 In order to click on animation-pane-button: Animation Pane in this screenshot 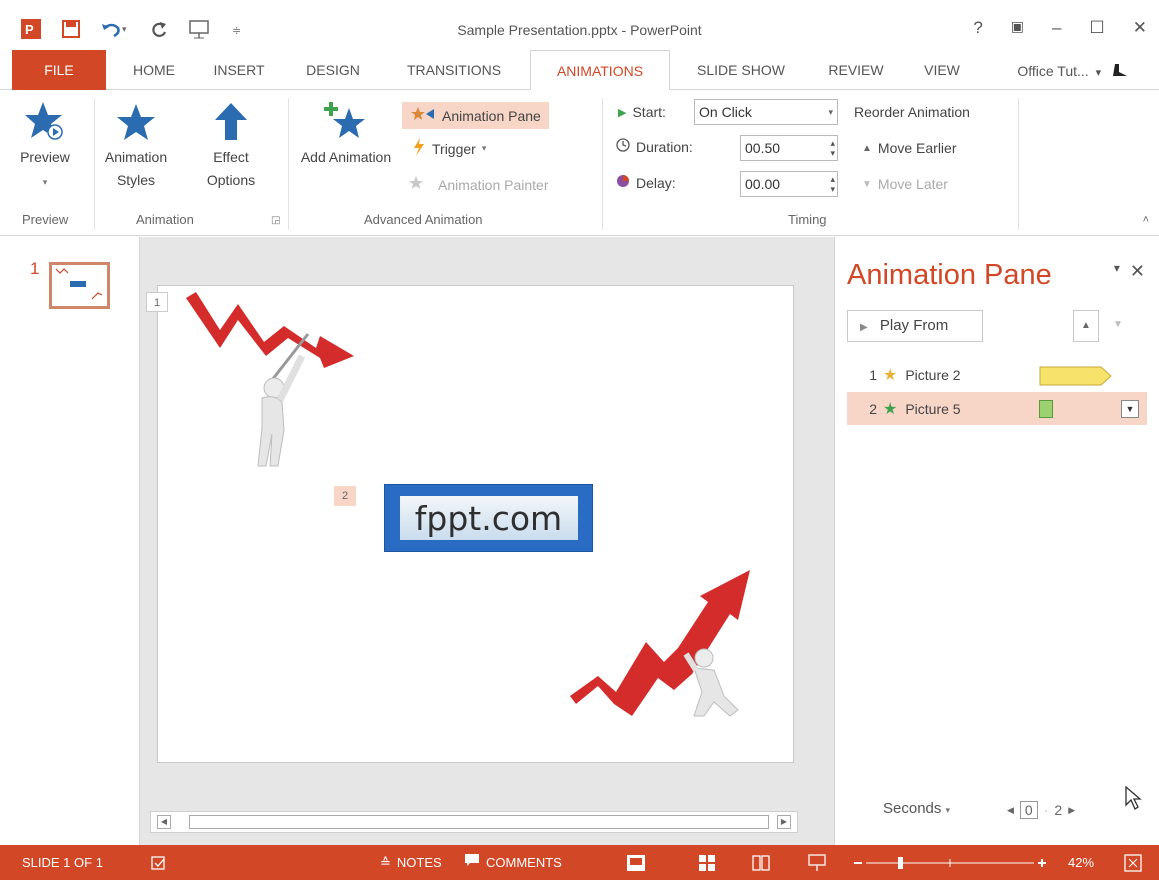, I will do `click(475, 115)`.